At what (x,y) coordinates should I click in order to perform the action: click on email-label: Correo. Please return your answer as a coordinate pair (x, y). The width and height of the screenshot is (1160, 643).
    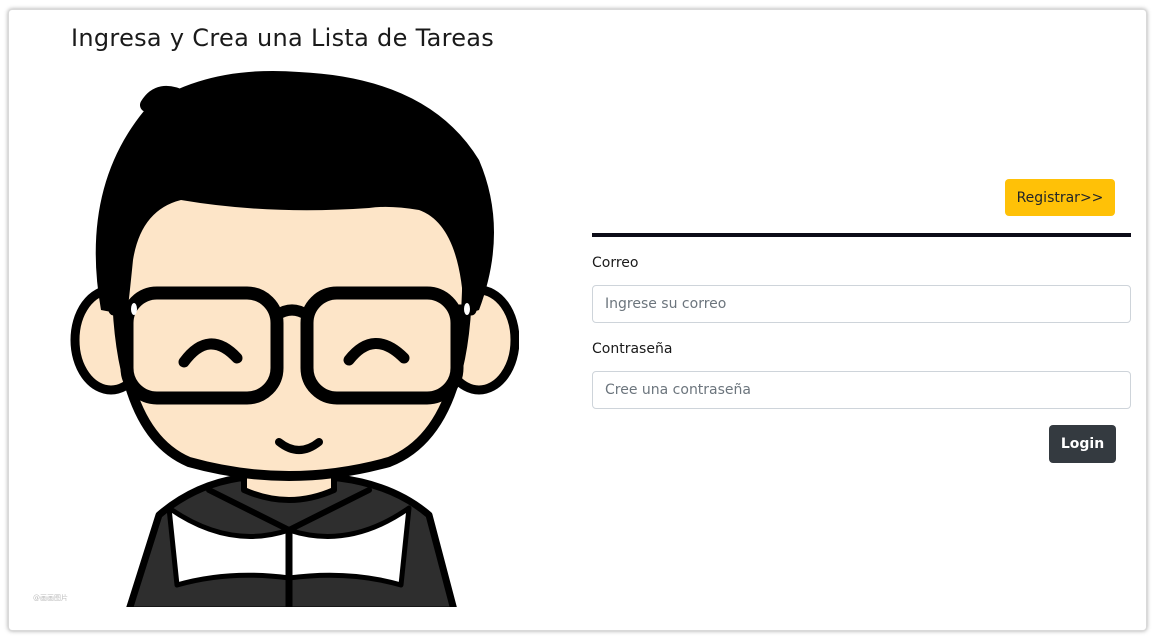
    Looking at the image, I should click on (615, 263).